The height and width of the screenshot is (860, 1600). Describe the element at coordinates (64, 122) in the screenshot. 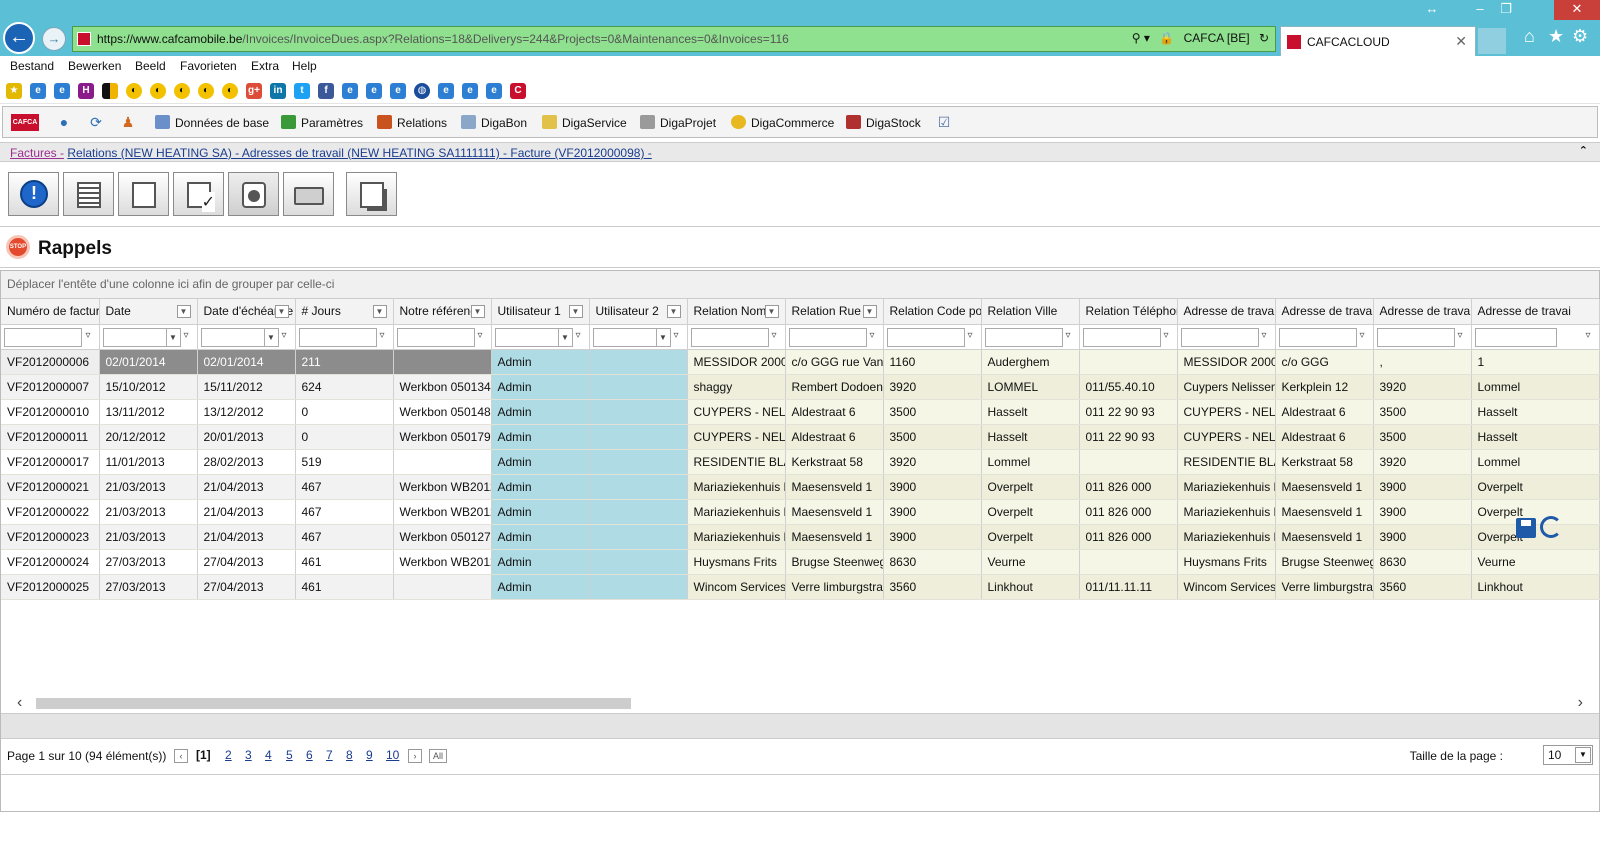

I see `globe-icon: ●` at that location.